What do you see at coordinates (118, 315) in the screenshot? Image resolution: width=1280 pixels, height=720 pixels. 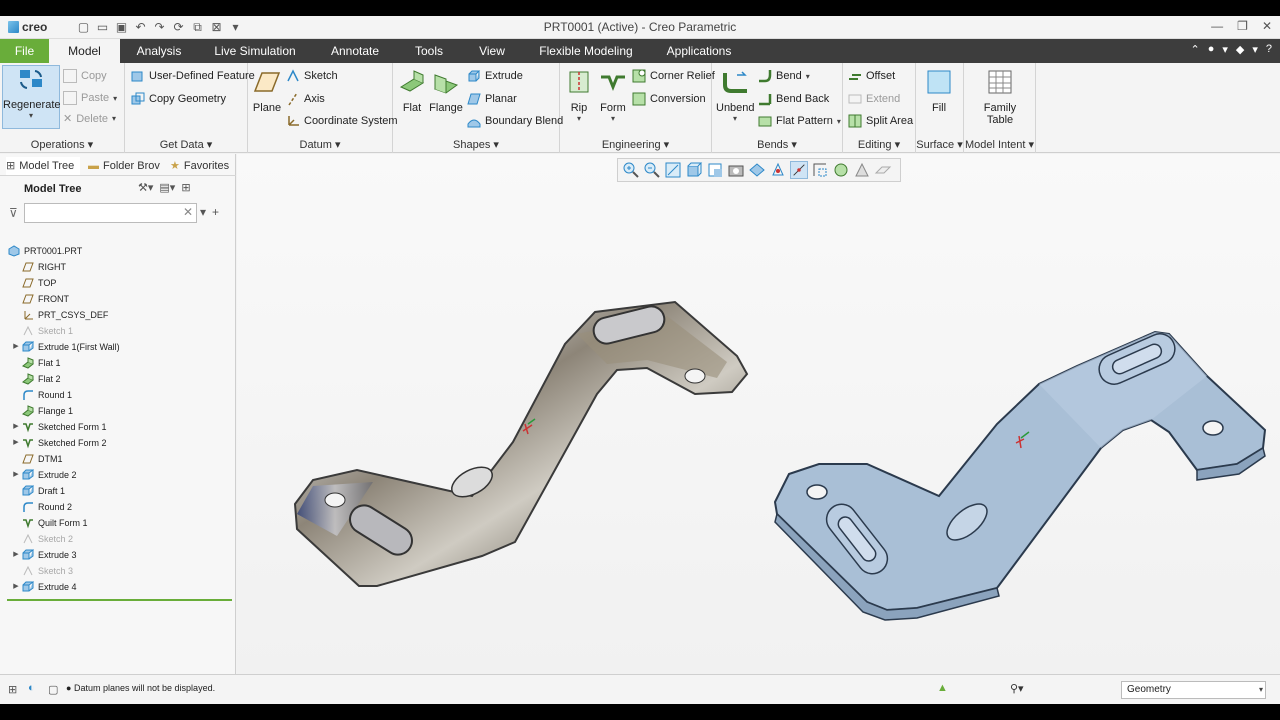 I see `tree-node: PRT_CSYS_DEF` at bounding box center [118, 315].